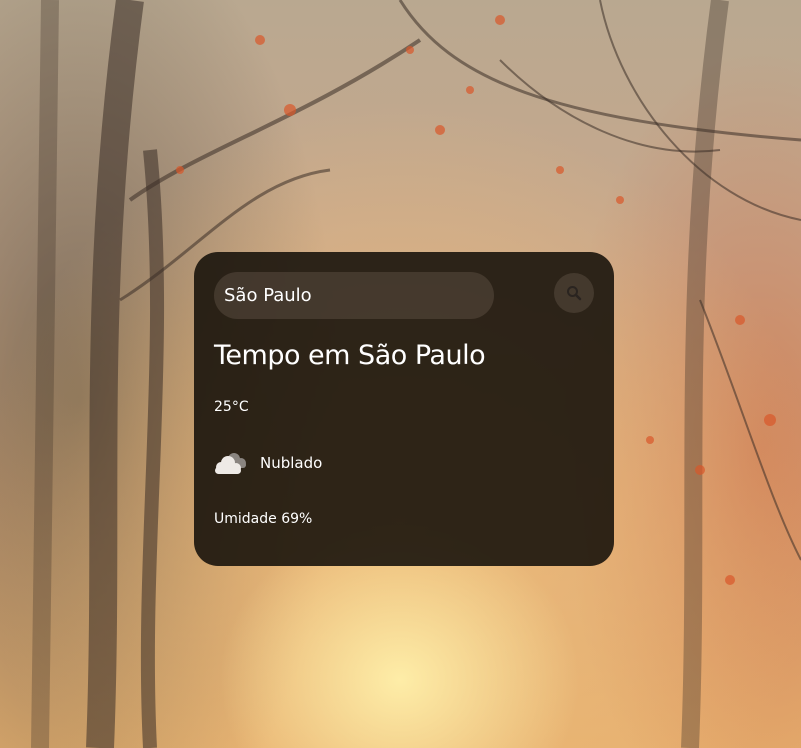 The width and height of the screenshot is (801, 748). I want to click on city-search-input, so click(354, 295).